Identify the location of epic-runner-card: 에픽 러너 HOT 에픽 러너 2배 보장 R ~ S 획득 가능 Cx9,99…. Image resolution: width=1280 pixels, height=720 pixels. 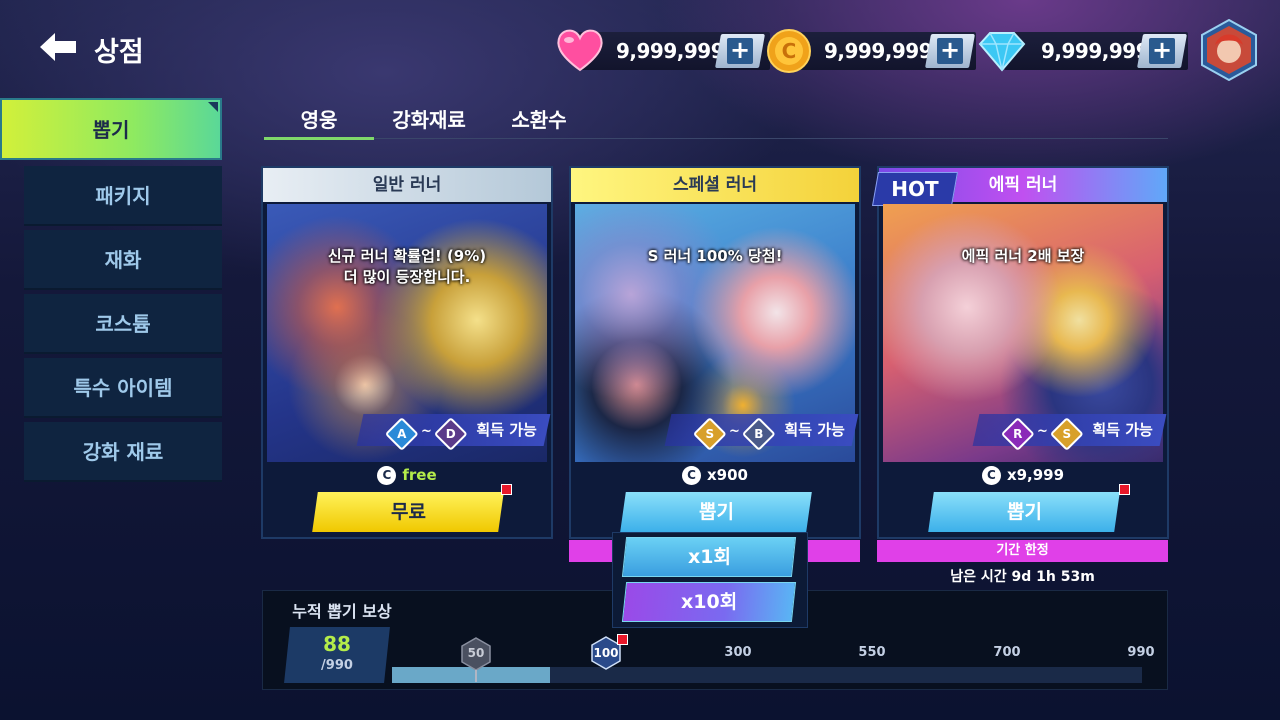
(1020, 352).